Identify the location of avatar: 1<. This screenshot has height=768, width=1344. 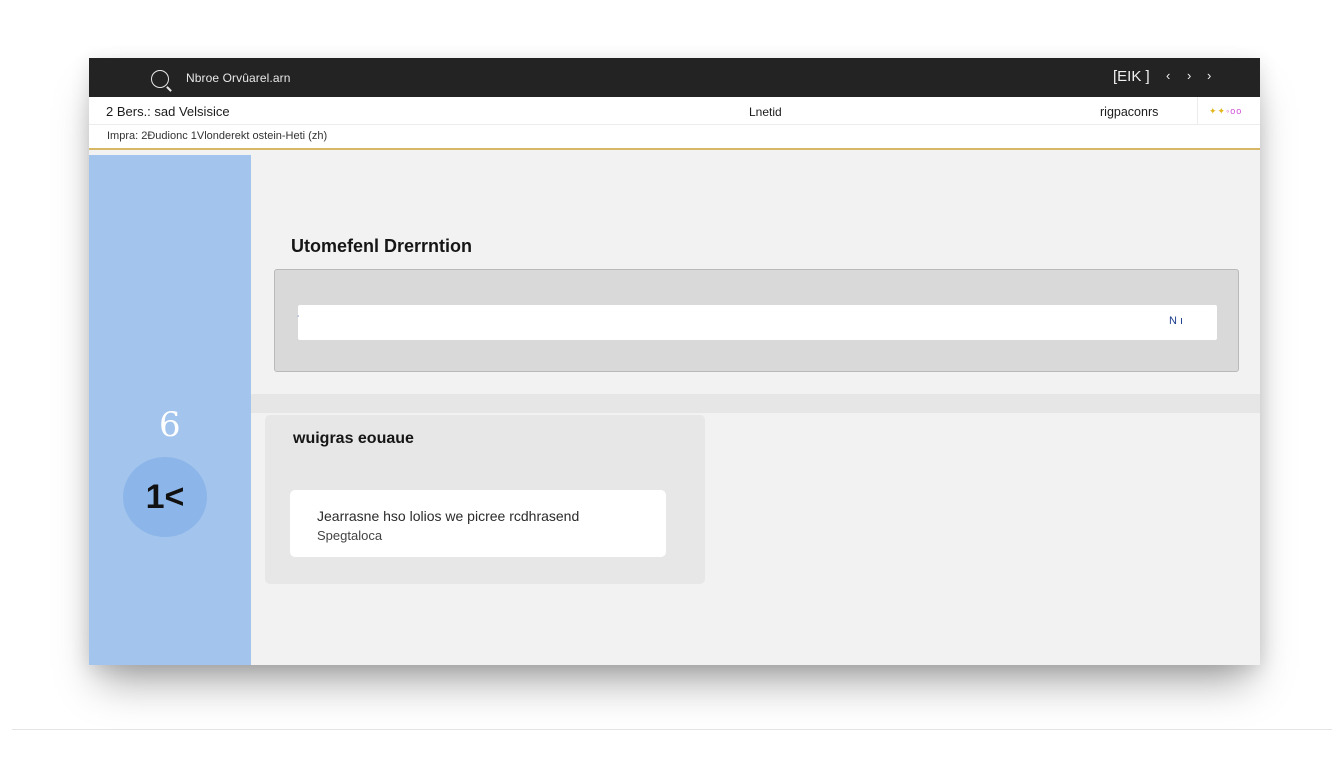
(165, 497).